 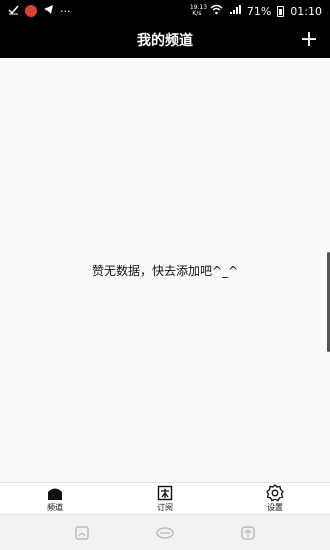 I want to click on status-right-group: 19.13 K/s 71% 01:10, so click(x=256, y=11).